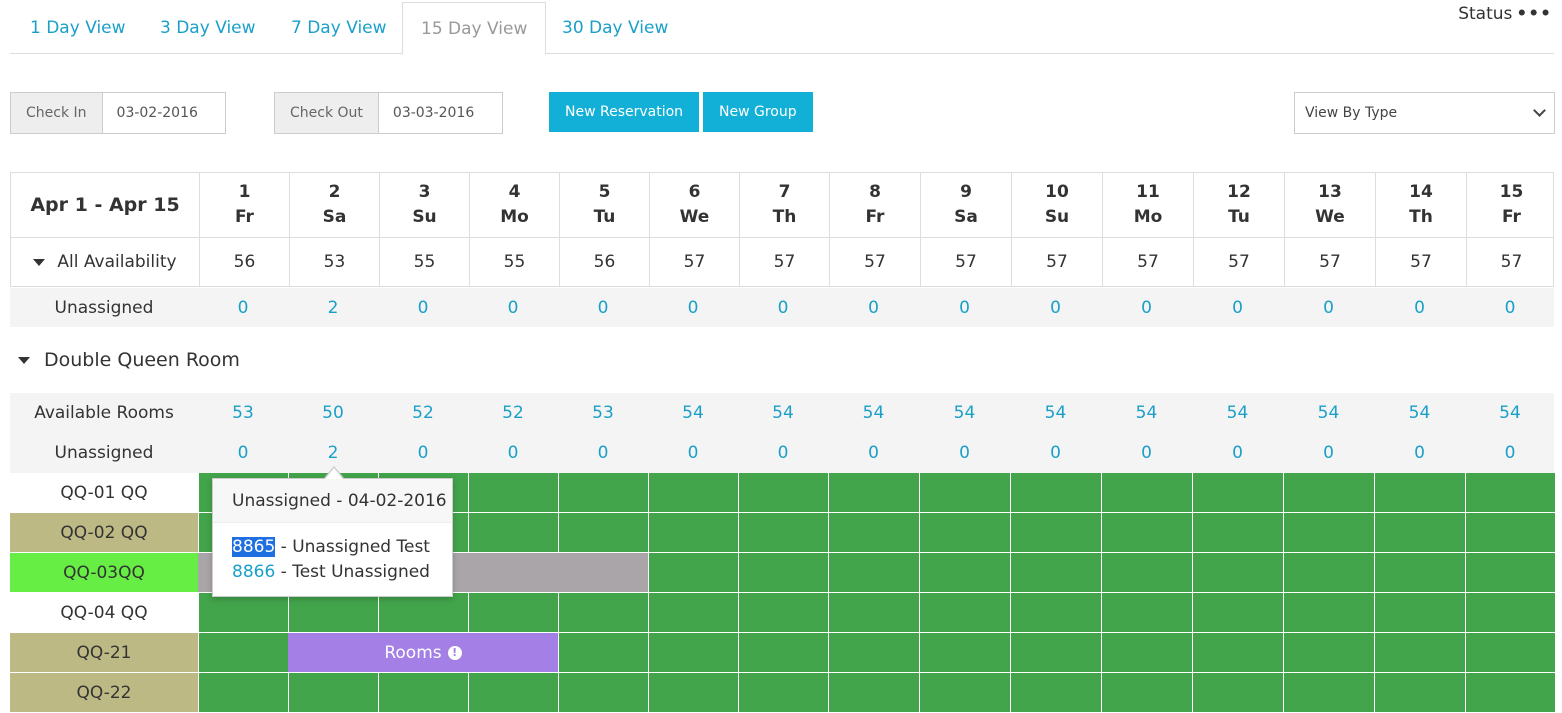 The width and height of the screenshot is (1562, 713). I want to click on all-availability-label: All Availability, so click(105, 262).